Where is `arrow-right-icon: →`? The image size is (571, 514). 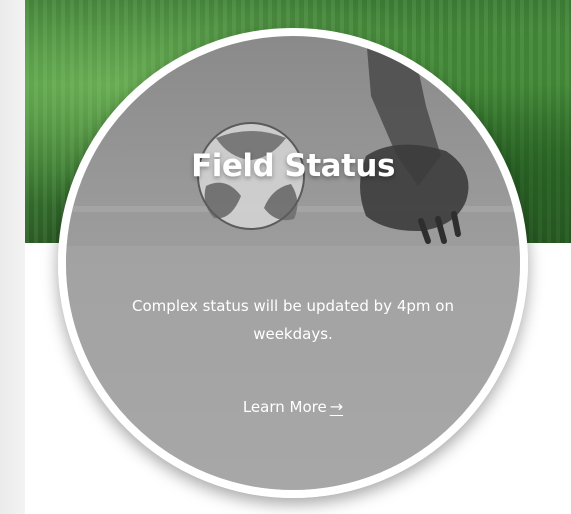
arrow-right-icon: → is located at coordinates (336, 406).